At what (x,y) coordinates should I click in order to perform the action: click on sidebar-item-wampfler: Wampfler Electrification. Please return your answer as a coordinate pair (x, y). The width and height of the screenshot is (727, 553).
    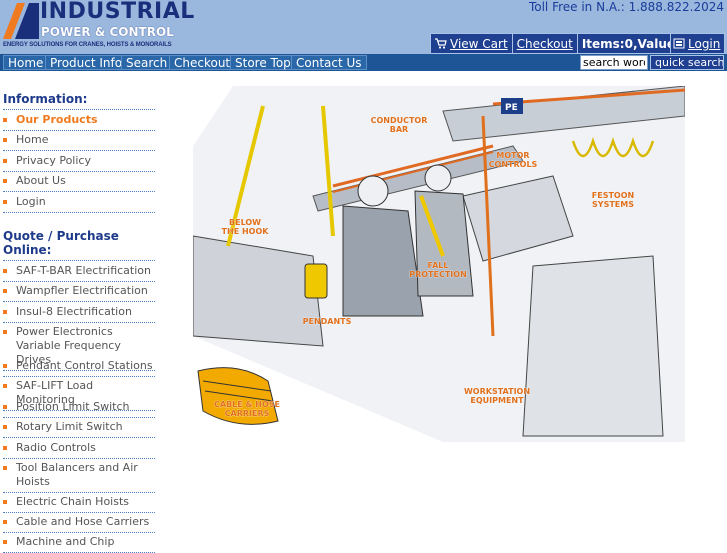
    Looking at the image, I should click on (79, 293).